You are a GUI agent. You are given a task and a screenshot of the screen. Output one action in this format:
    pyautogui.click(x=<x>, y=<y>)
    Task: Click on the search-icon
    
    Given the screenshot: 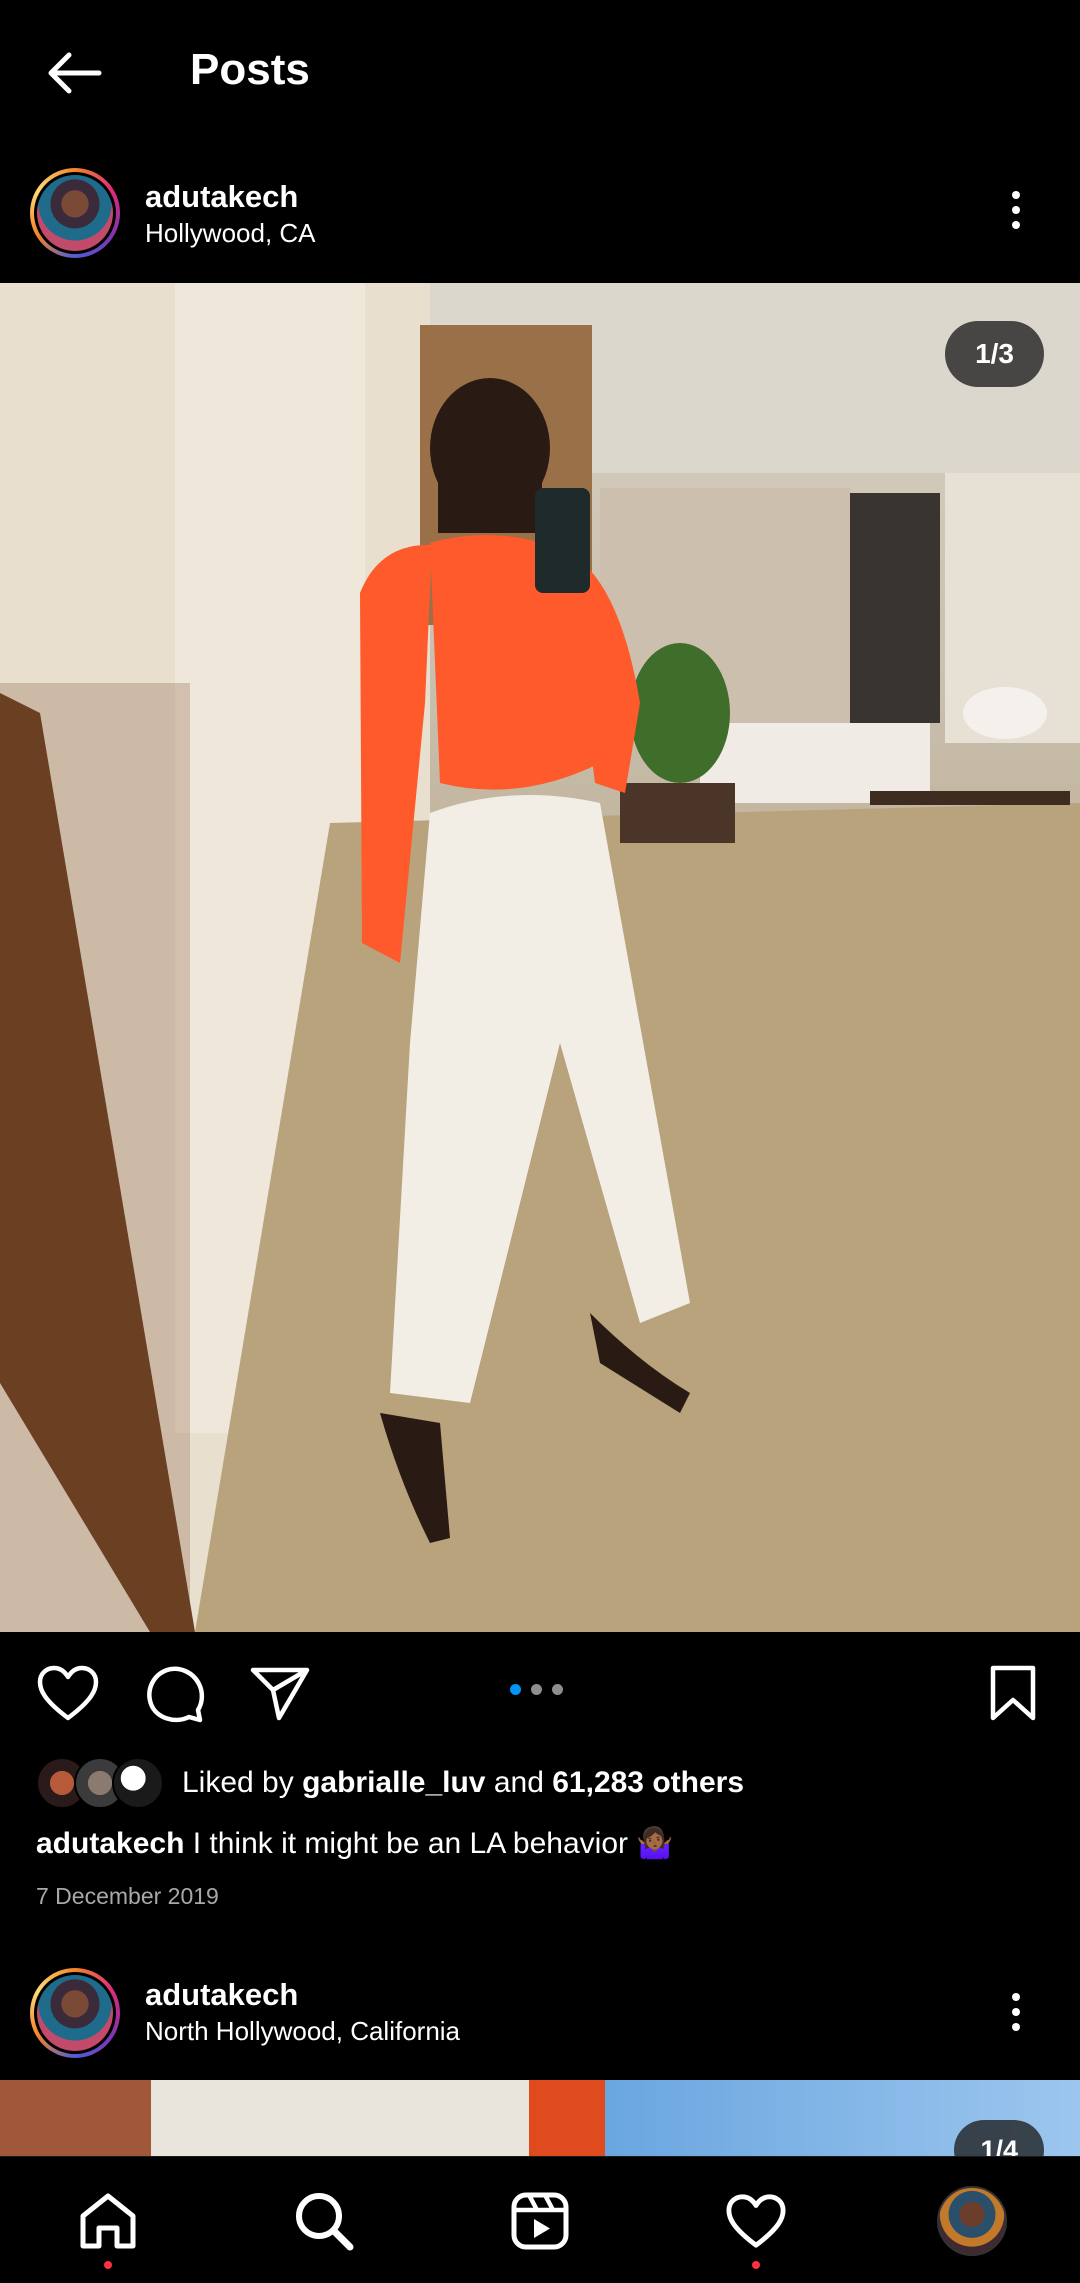 What is the action you would take?
    pyautogui.click(x=325, y=2222)
    